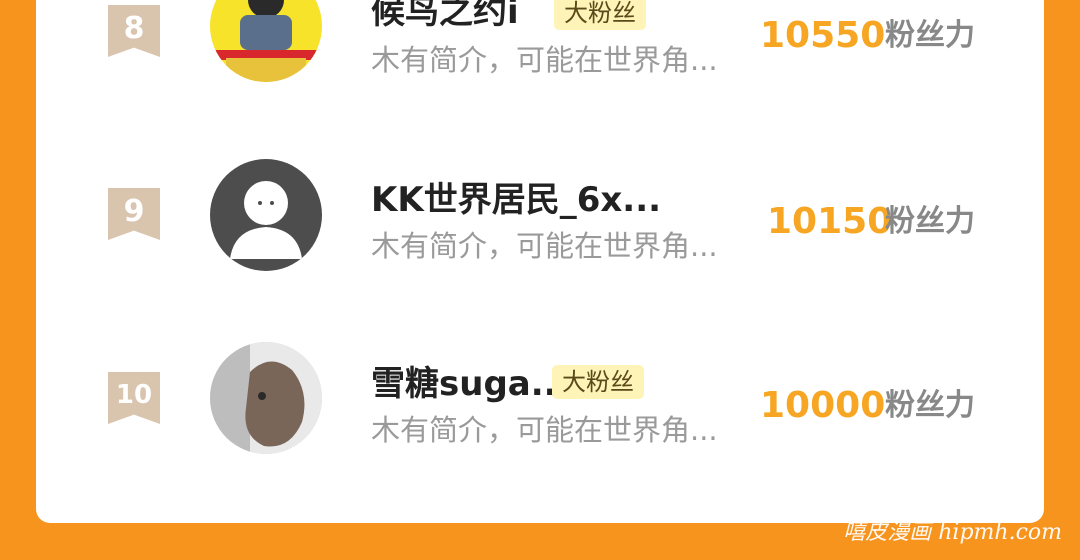  Describe the element at coordinates (823, 35) in the screenshot. I see `fan-power-score: 10550` at that location.